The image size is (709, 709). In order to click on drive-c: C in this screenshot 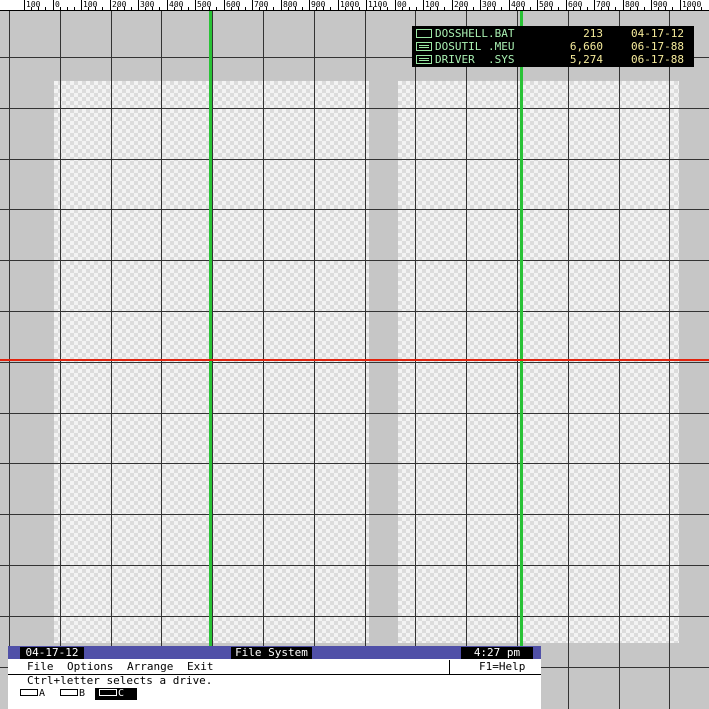, I will do `click(116, 694)`.